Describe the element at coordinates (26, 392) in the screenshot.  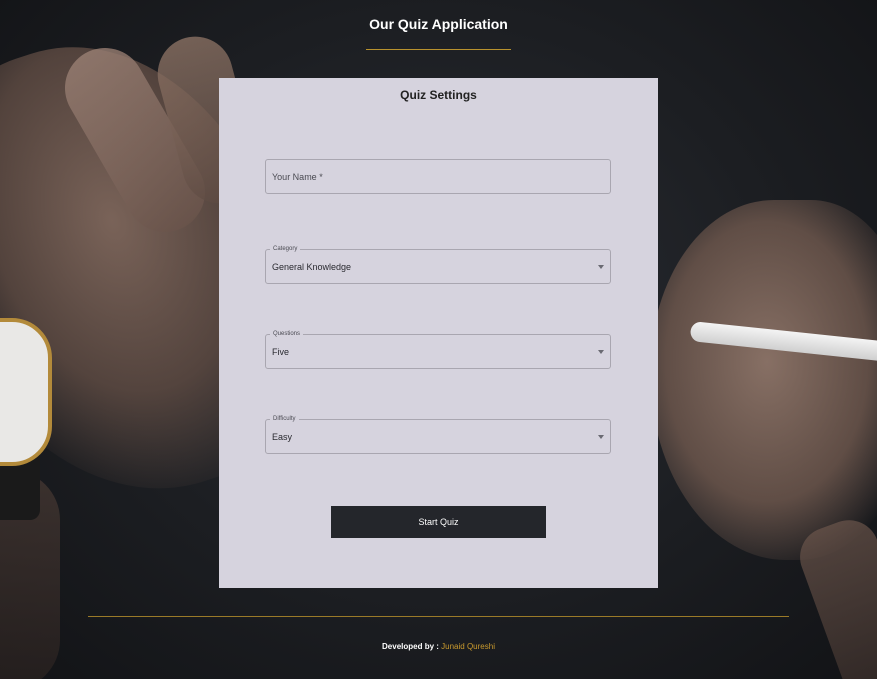
I see `background-watch` at that location.